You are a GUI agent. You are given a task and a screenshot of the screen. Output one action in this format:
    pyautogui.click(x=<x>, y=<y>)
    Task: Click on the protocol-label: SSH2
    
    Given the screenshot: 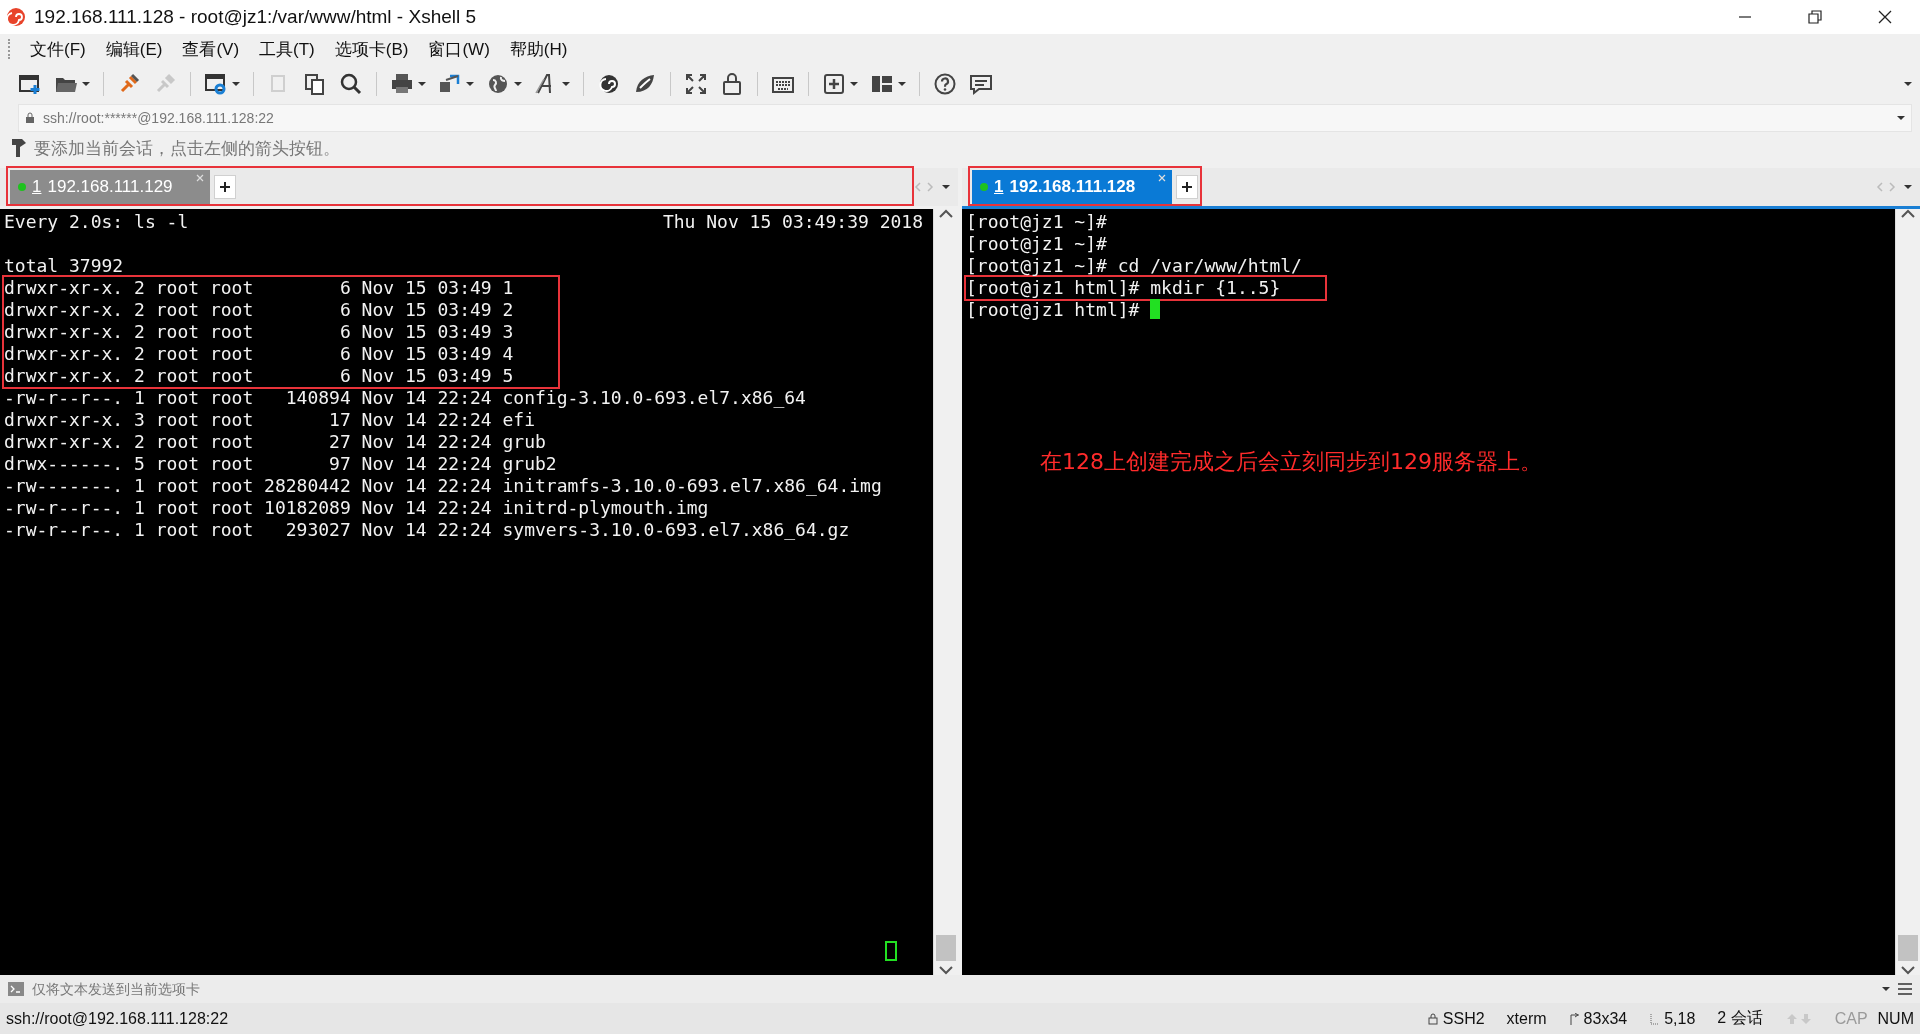 What is the action you would take?
    pyautogui.click(x=1463, y=1018)
    